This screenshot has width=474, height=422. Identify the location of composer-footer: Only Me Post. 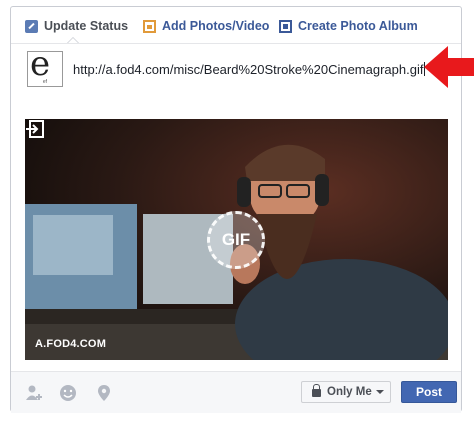
(236, 392).